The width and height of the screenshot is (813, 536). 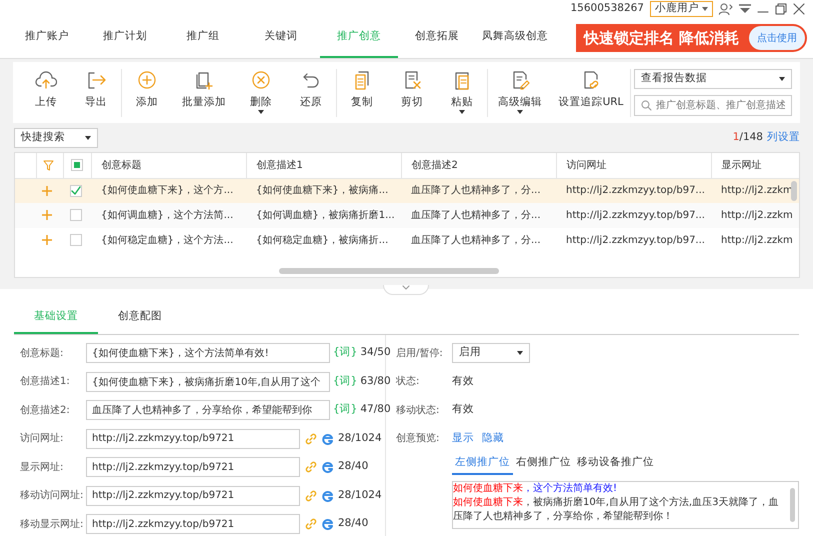 What do you see at coordinates (745, 9) in the screenshot?
I see `dropdown-icon` at bounding box center [745, 9].